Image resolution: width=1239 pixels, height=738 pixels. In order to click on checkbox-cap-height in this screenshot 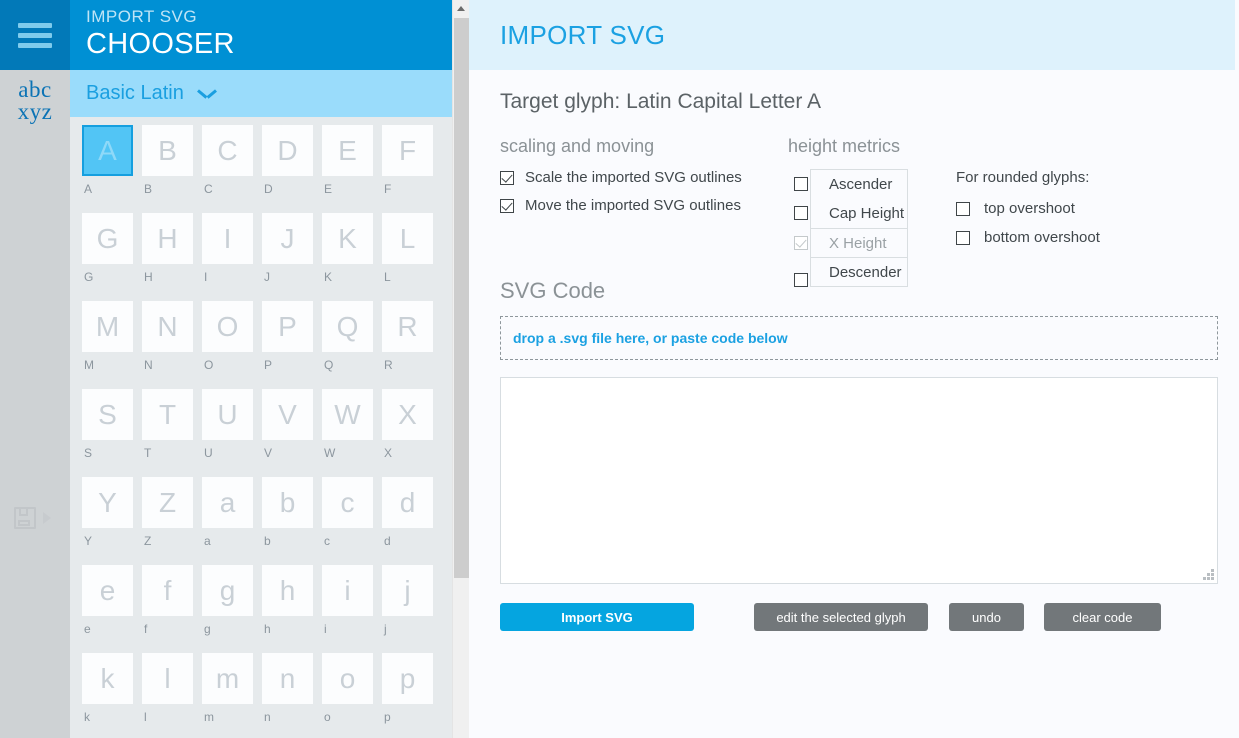, I will do `click(801, 213)`.